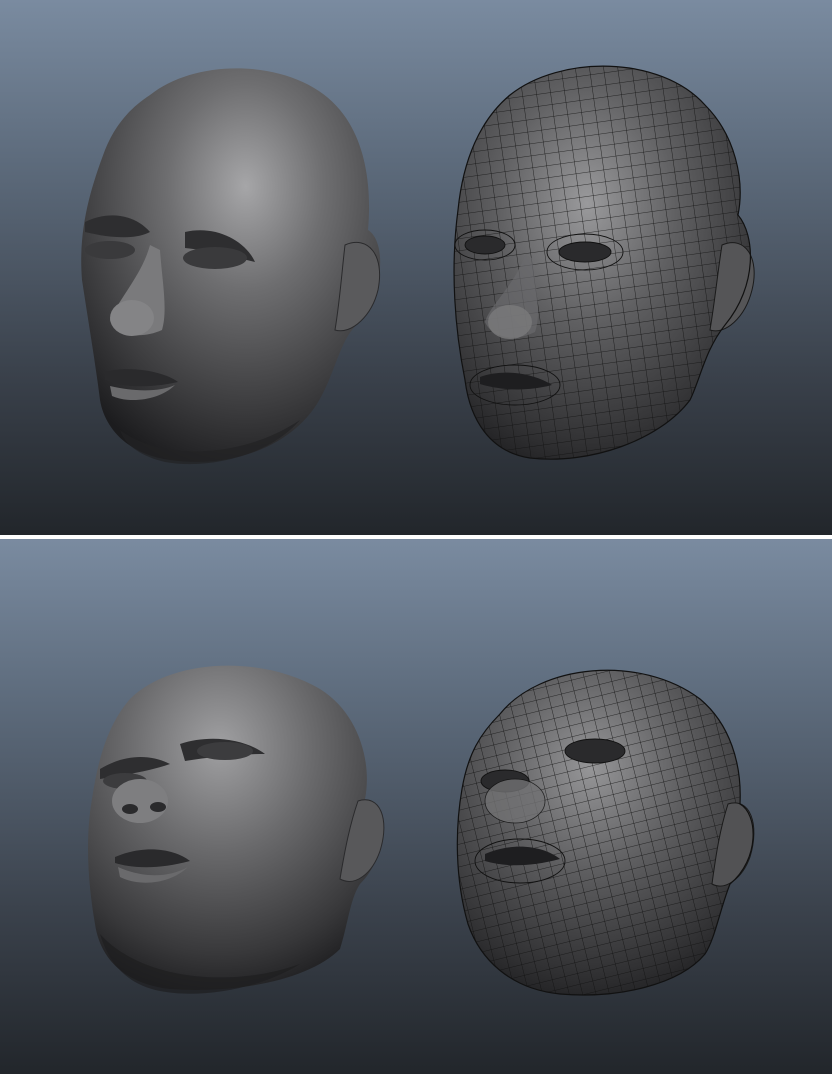 The height and width of the screenshot is (1074, 832). Describe the element at coordinates (236, 829) in the screenshot. I see `head-model-smooth-bottom` at that location.